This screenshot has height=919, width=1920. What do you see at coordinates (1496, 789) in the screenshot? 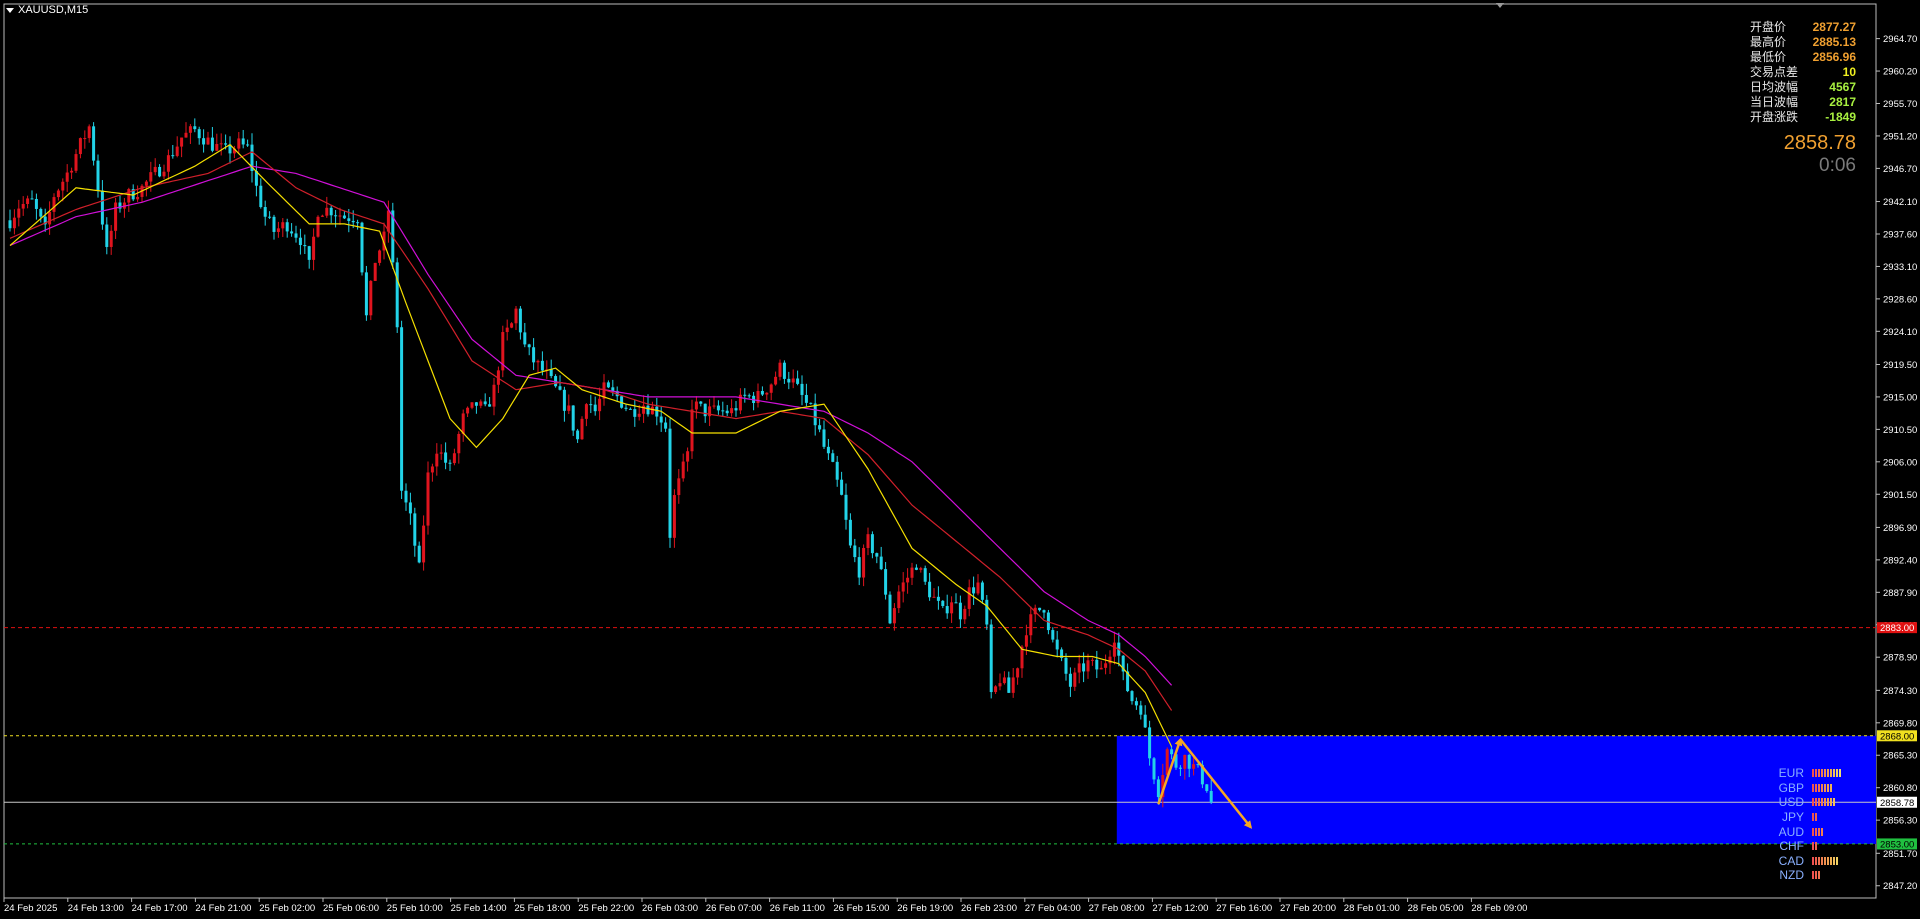
I see `support-zone` at bounding box center [1496, 789].